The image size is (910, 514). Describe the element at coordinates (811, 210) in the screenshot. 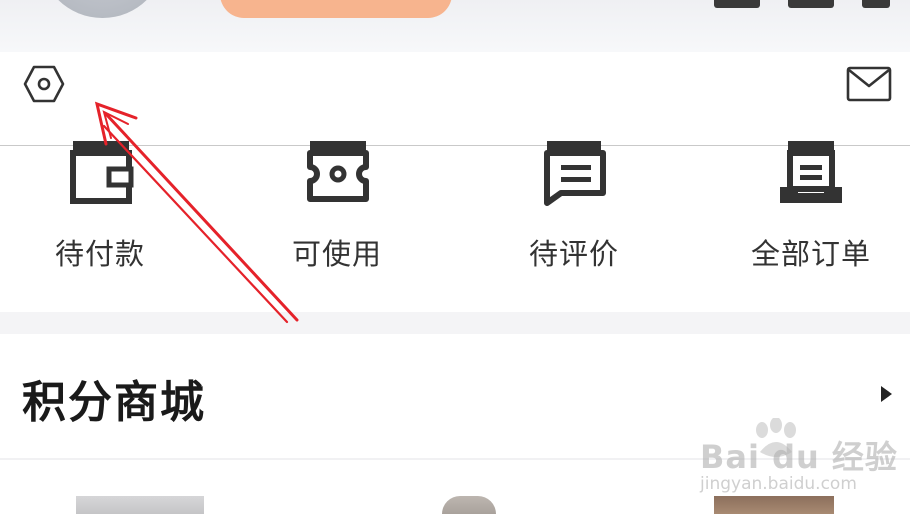

I see `order-all-orders: 全部订单` at that location.